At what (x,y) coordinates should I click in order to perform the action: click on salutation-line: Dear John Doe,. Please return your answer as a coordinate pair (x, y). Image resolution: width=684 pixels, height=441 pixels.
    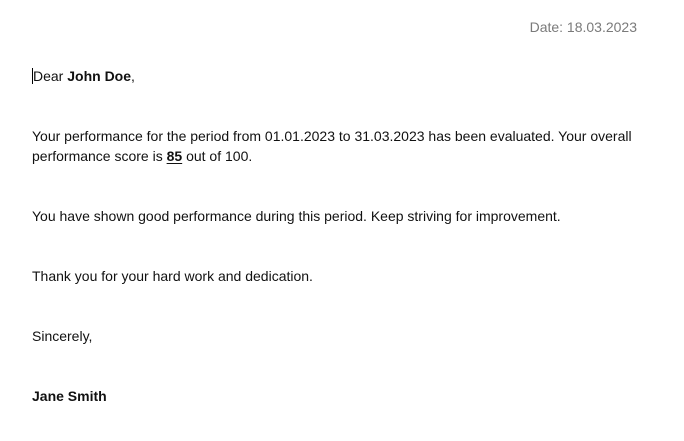
    Looking at the image, I should click on (337, 76).